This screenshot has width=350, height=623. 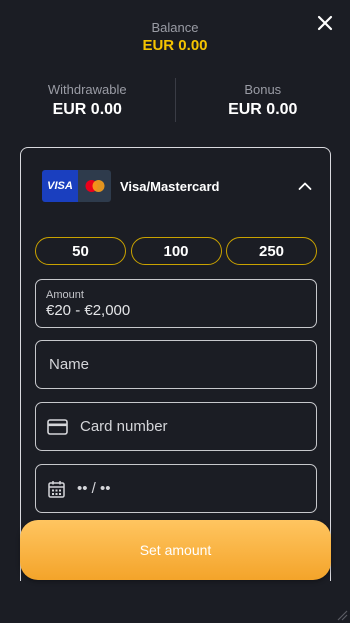 What do you see at coordinates (88, 310) in the screenshot?
I see `amount-range: €20 - €2,000` at bounding box center [88, 310].